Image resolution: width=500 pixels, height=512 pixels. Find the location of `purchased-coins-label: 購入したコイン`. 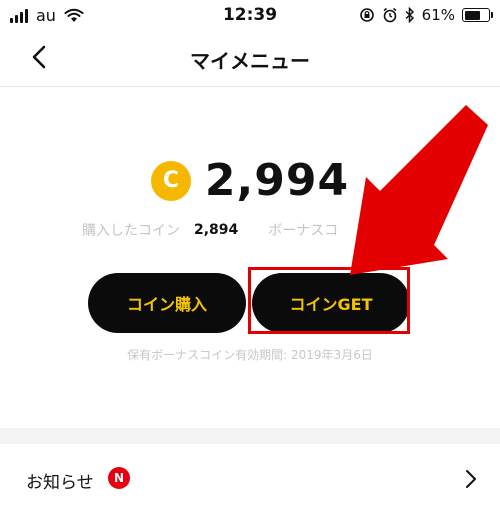

purchased-coins-label: 購入したコイン is located at coordinates (131, 231).